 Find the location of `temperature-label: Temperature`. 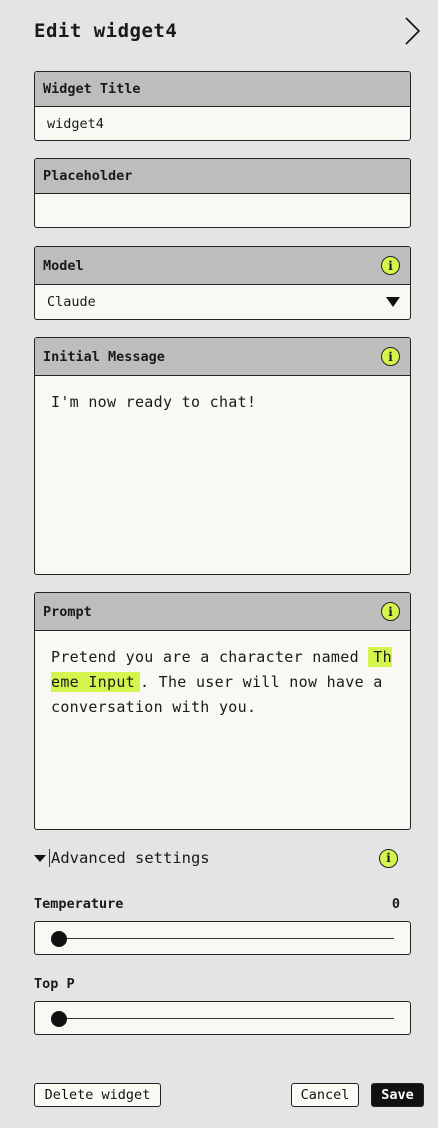

temperature-label: Temperature is located at coordinates (79, 904).